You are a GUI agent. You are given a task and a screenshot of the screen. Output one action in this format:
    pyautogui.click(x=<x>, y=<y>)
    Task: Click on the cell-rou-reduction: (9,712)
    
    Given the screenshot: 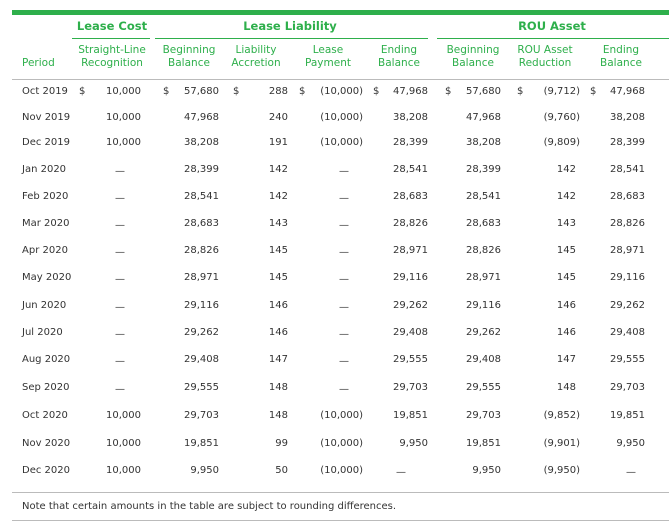 What is the action you would take?
    pyautogui.click(x=561, y=91)
    